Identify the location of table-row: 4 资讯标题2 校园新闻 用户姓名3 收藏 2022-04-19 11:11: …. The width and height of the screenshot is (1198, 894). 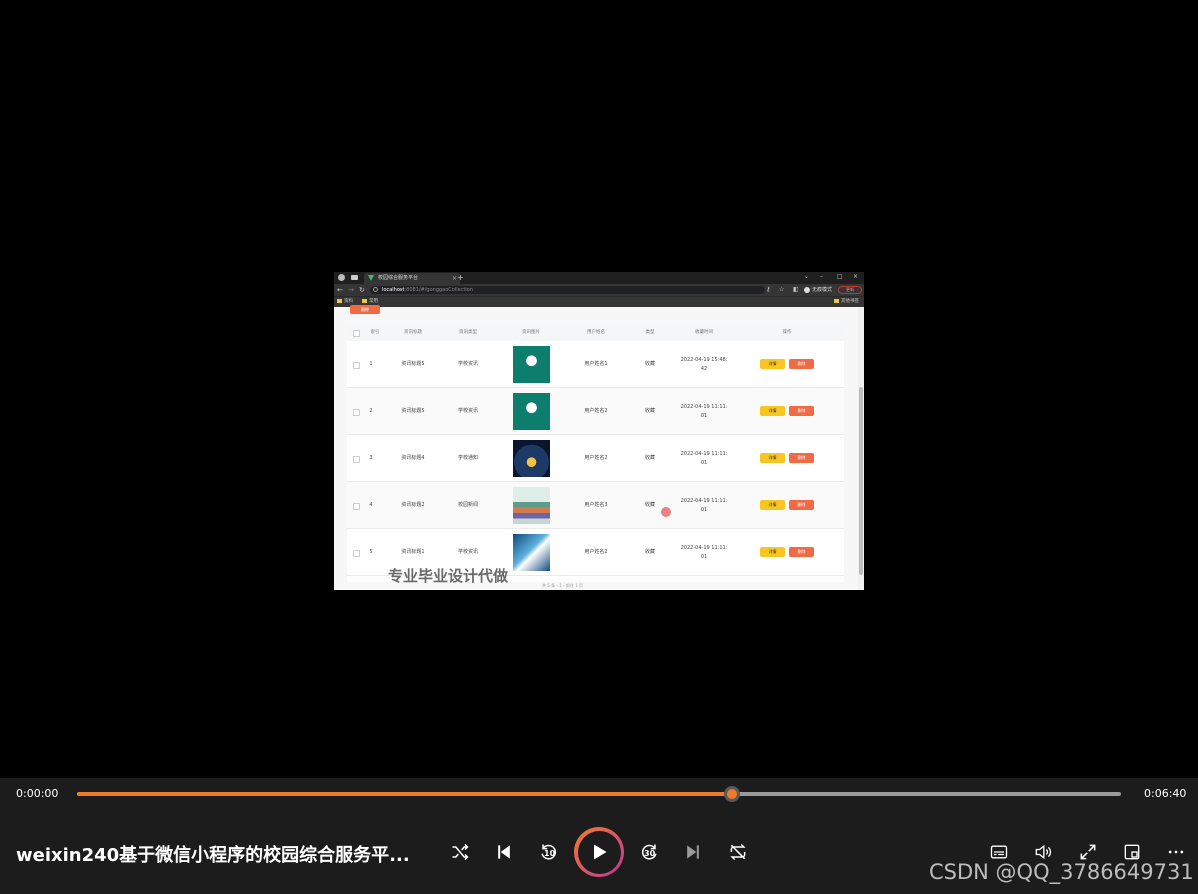
(595, 505).